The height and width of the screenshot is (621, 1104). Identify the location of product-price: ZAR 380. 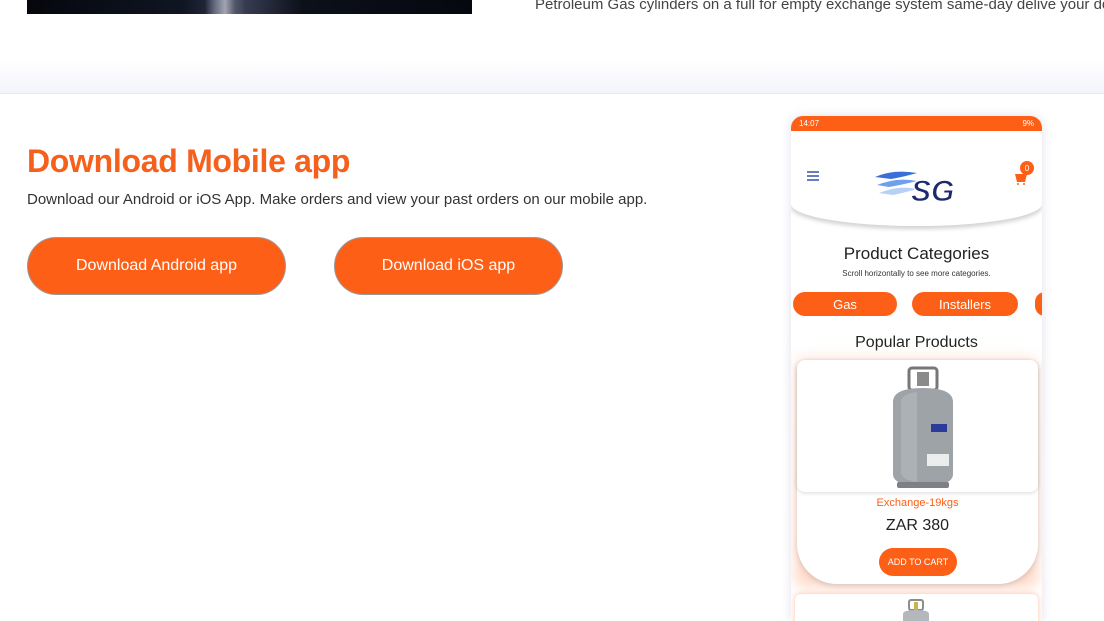
(917, 525).